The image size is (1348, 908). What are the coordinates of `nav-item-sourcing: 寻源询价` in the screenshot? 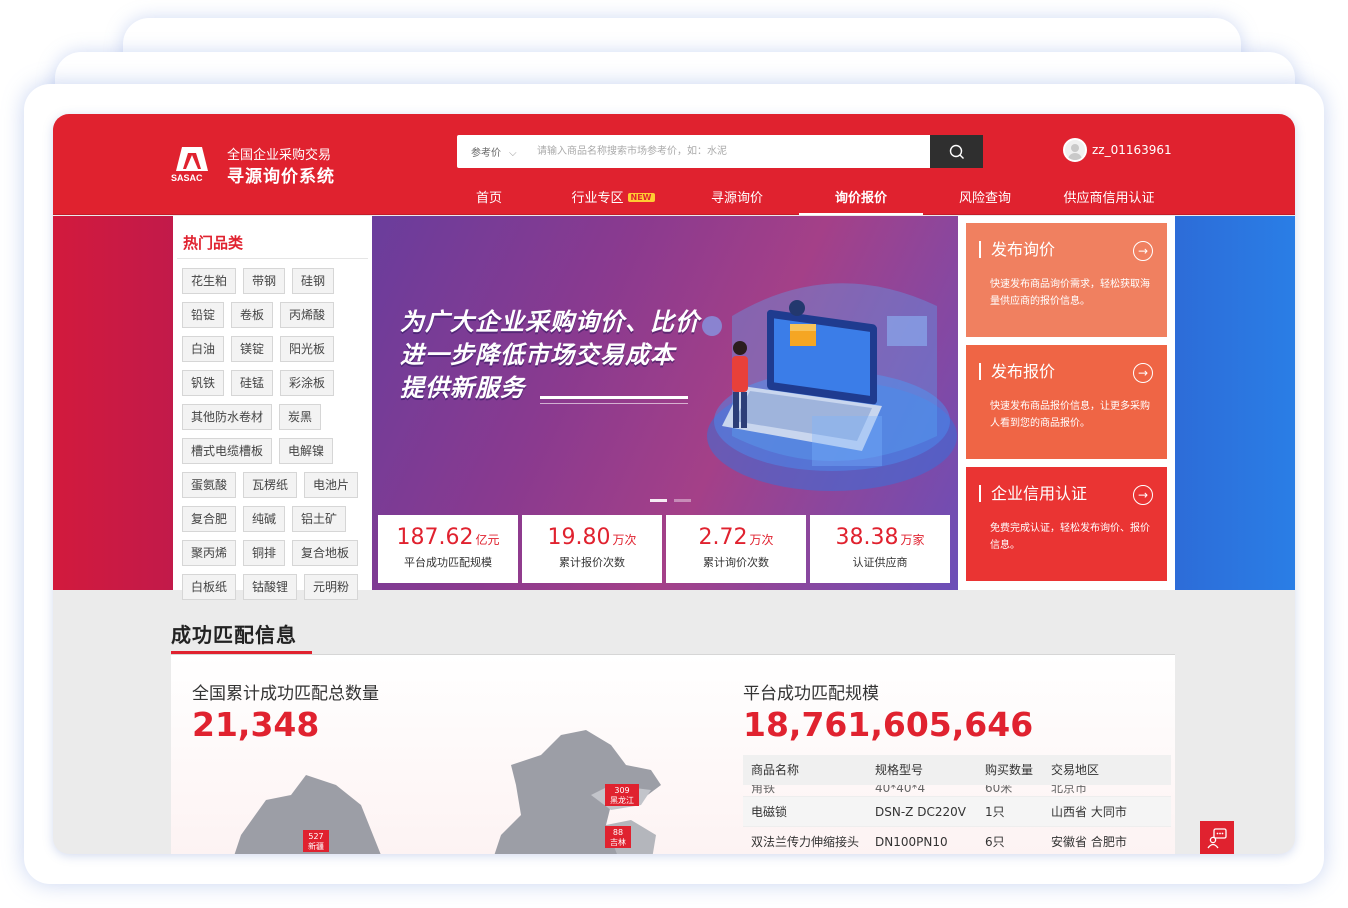 It's located at (737, 197).